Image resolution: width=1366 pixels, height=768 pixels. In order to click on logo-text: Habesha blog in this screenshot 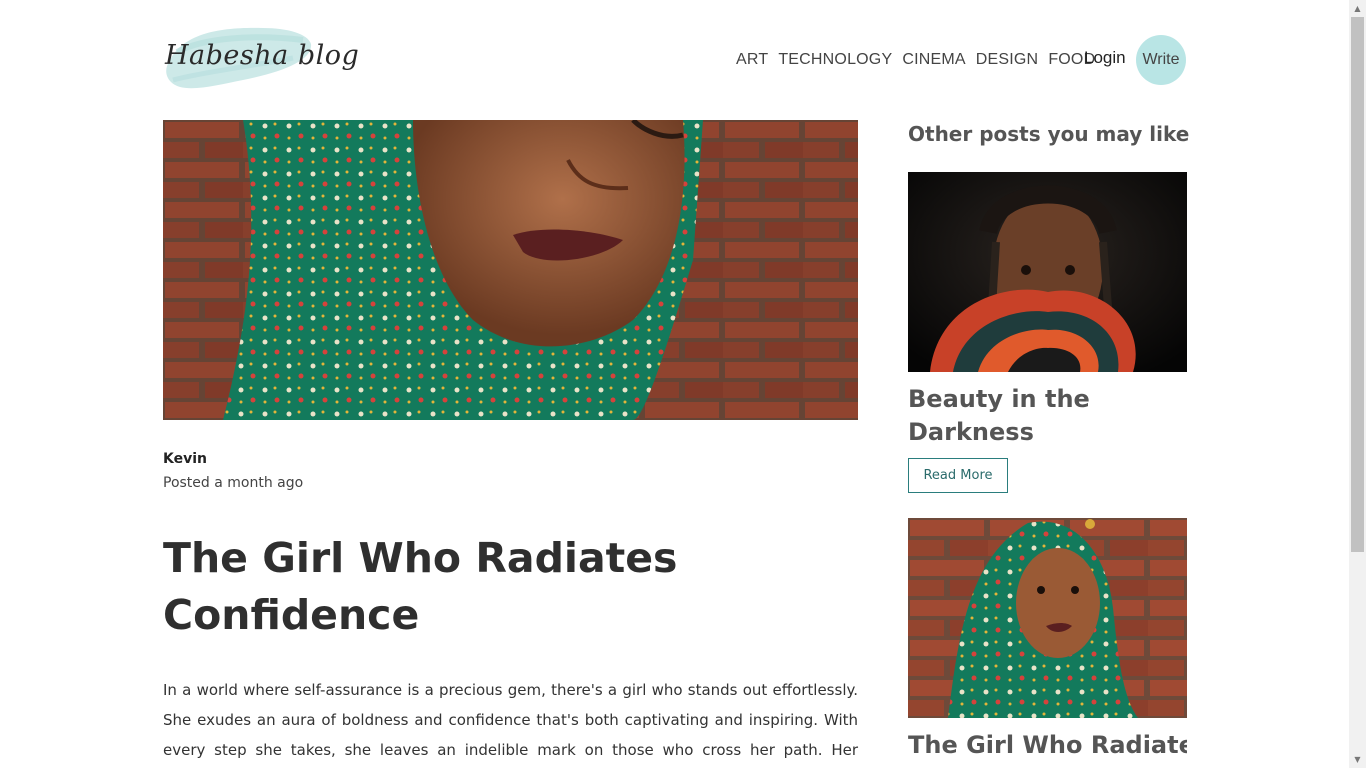, I will do `click(262, 55)`.